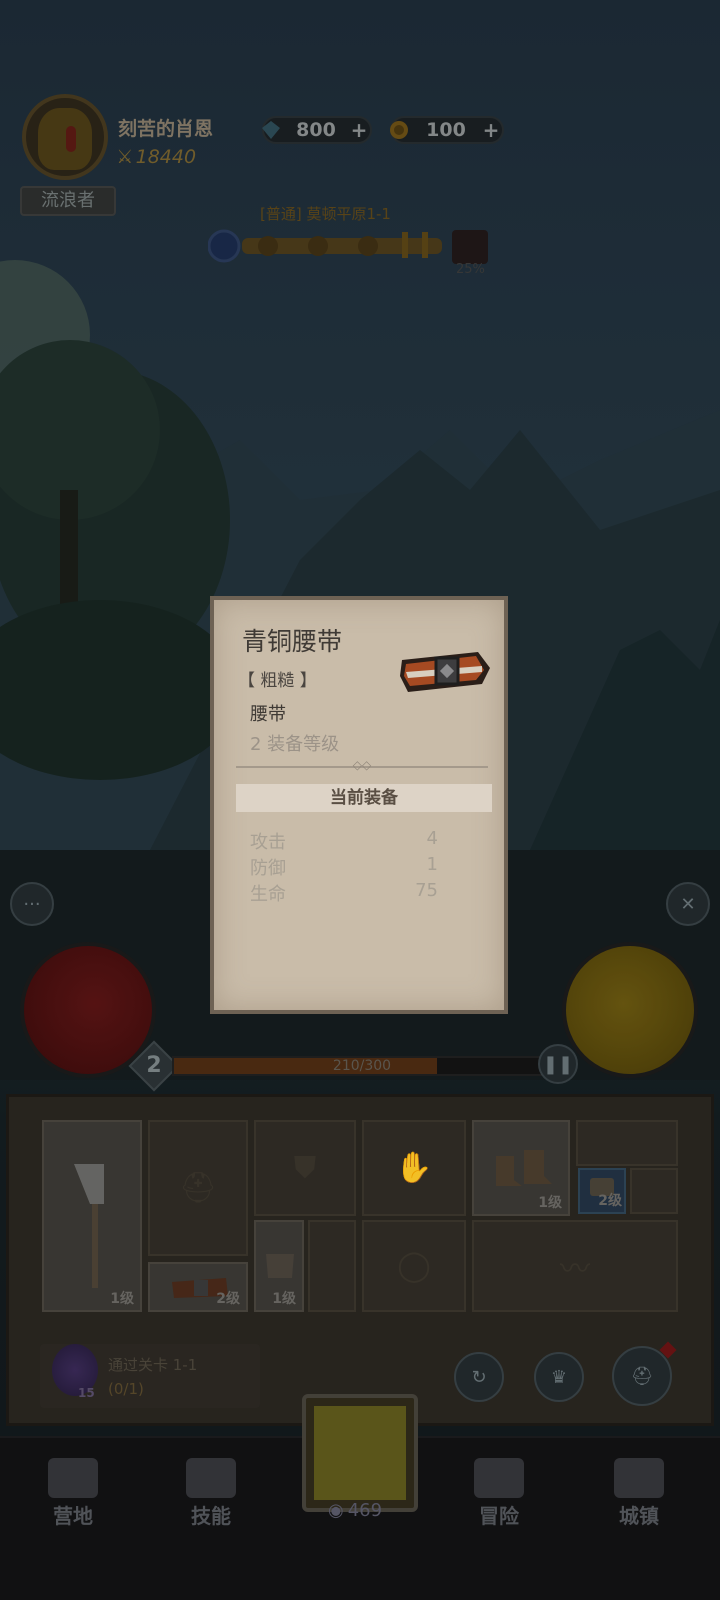 The image size is (720, 1600). What do you see at coordinates (432, 864) in the screenshot?
I see `stat-value: 1` at bounding box center [432, 864].